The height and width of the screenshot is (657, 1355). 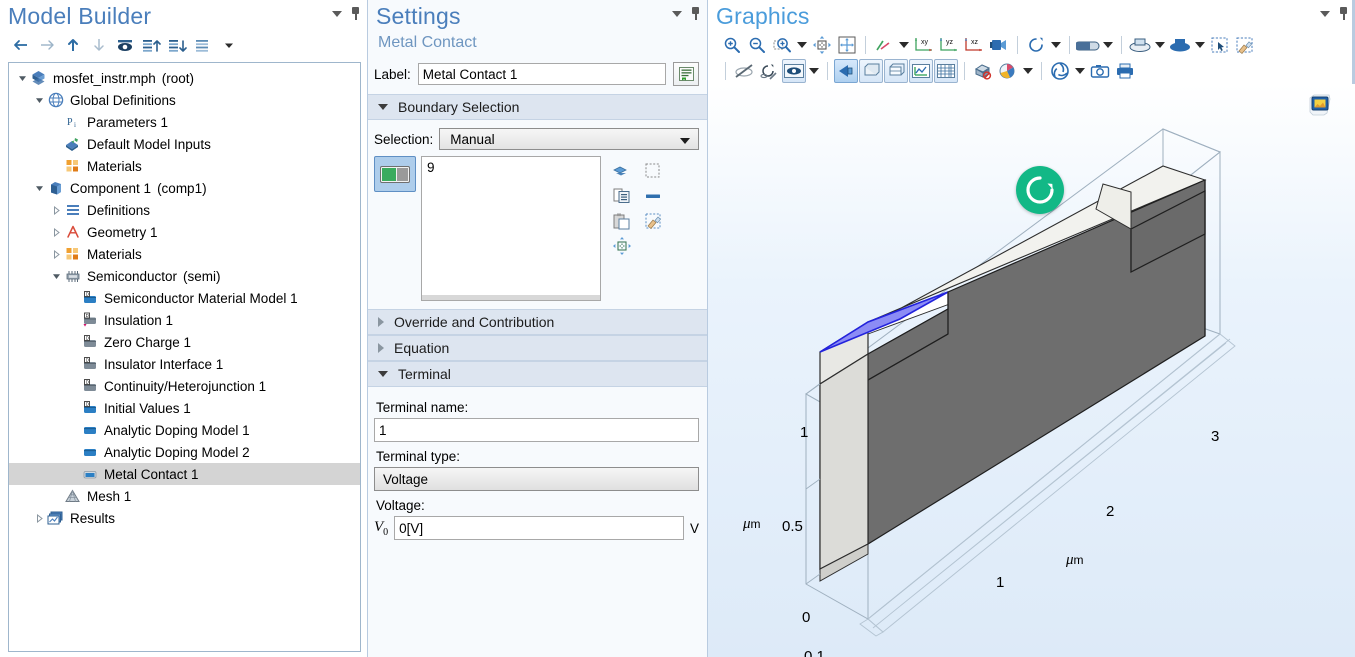 What do you see at coordinates (1060, 71) in the screenshot?
I see `scene-settings-button` at bounding box center [1060, 71].